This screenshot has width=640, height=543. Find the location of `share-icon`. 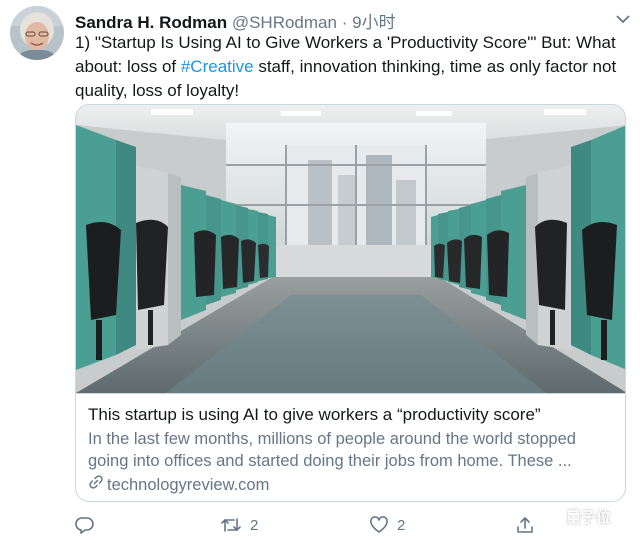

share-icon is located at coordinates (525, 525).